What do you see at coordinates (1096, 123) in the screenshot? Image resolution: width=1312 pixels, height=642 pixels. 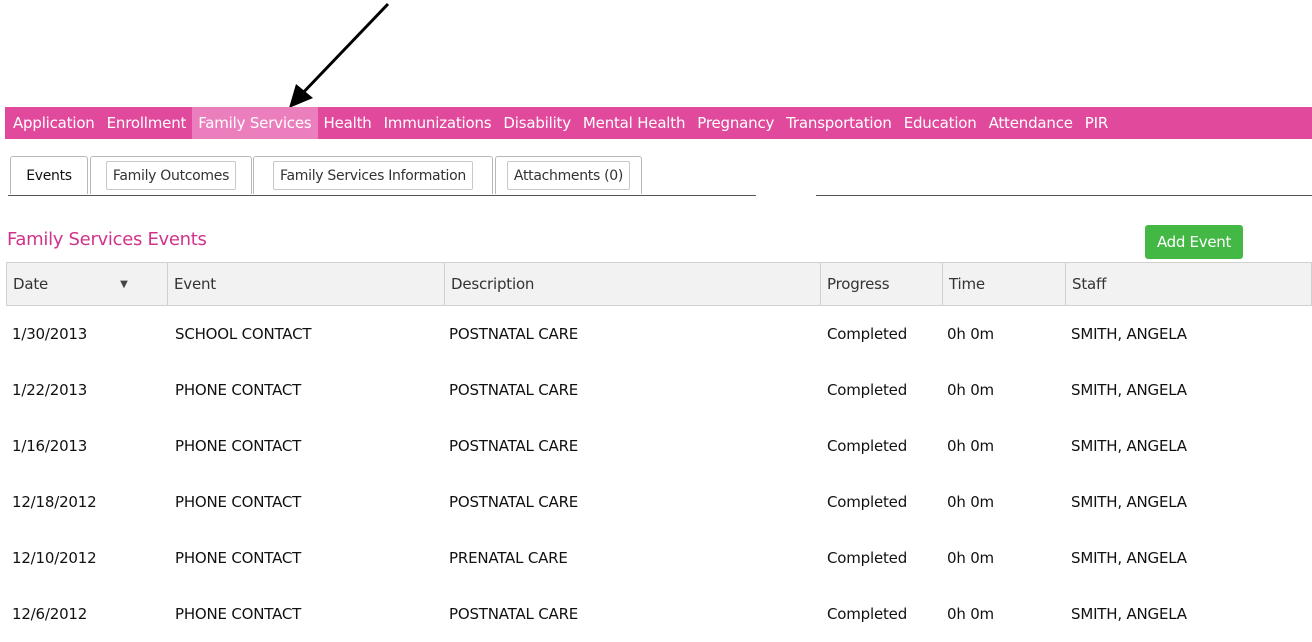 I see `nav-item-pir: PIR` at bounding box center [1096, 123].